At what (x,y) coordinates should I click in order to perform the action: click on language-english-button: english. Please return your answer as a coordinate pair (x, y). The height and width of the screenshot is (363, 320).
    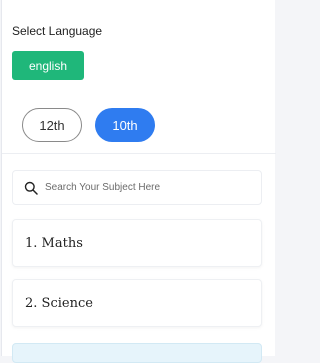
    Looking at the image, I should click on (48, 65).